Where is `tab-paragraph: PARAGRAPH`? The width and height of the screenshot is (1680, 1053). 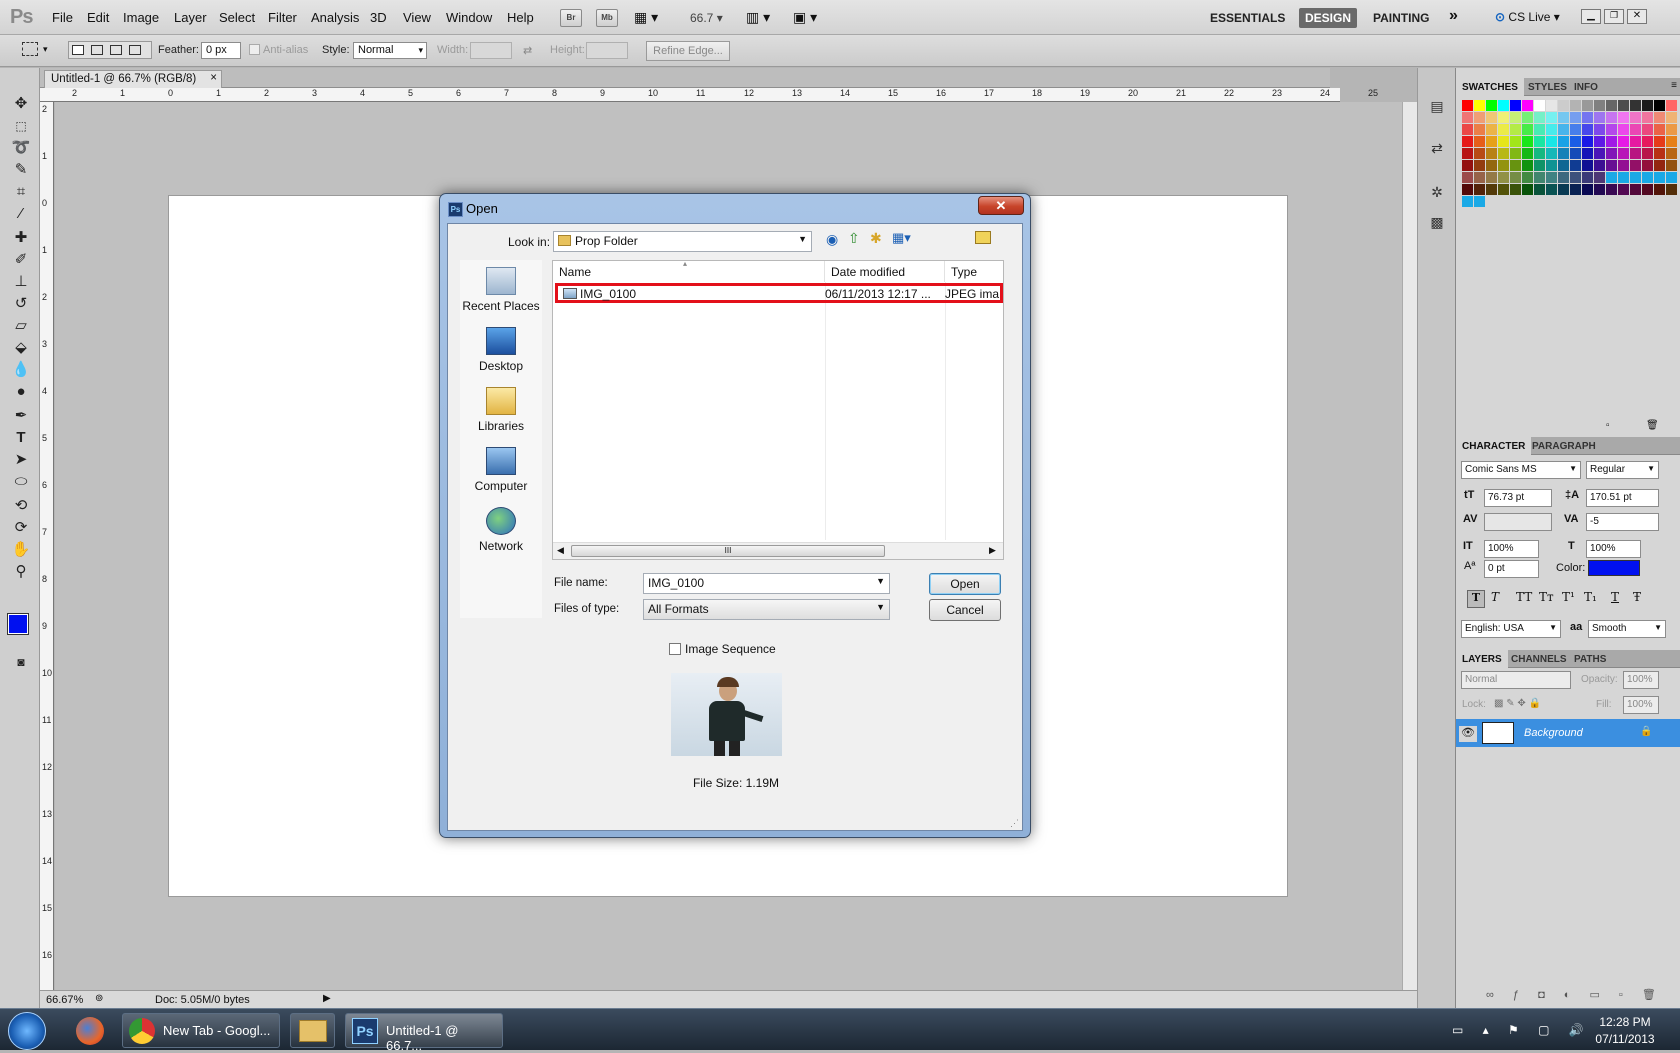
tab-paragraph: PARAGRAPH is located at coordinates (1564, 446).